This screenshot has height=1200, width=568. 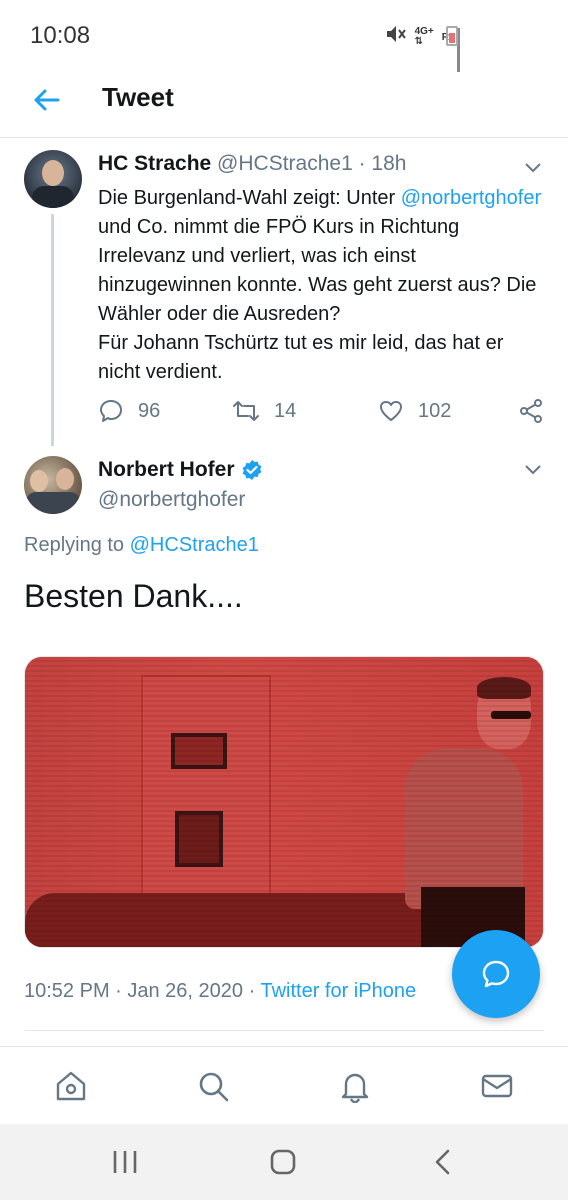 I want to click on arrow-left-icon, so click(x=47, y=100).